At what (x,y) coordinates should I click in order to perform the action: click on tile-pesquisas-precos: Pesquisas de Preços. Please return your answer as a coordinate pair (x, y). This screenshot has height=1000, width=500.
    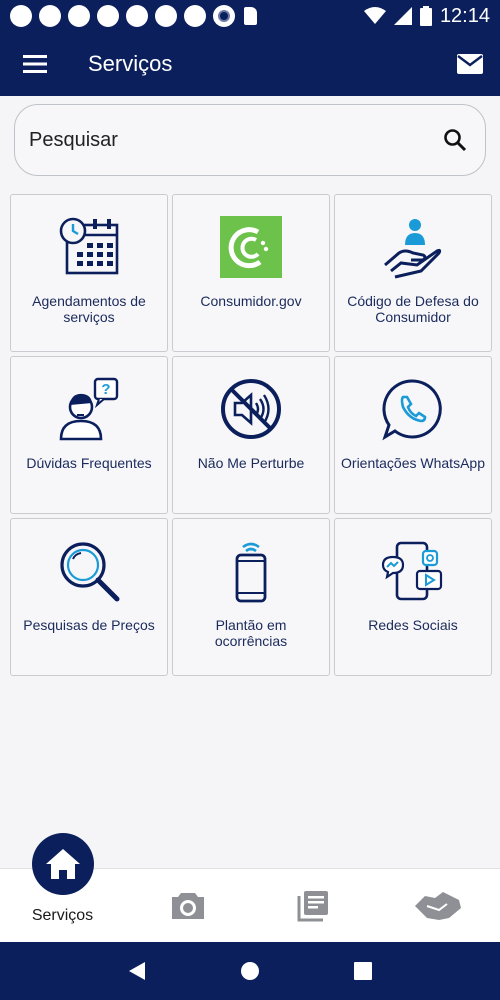
    Looking at the image, I should click on (89, 597).